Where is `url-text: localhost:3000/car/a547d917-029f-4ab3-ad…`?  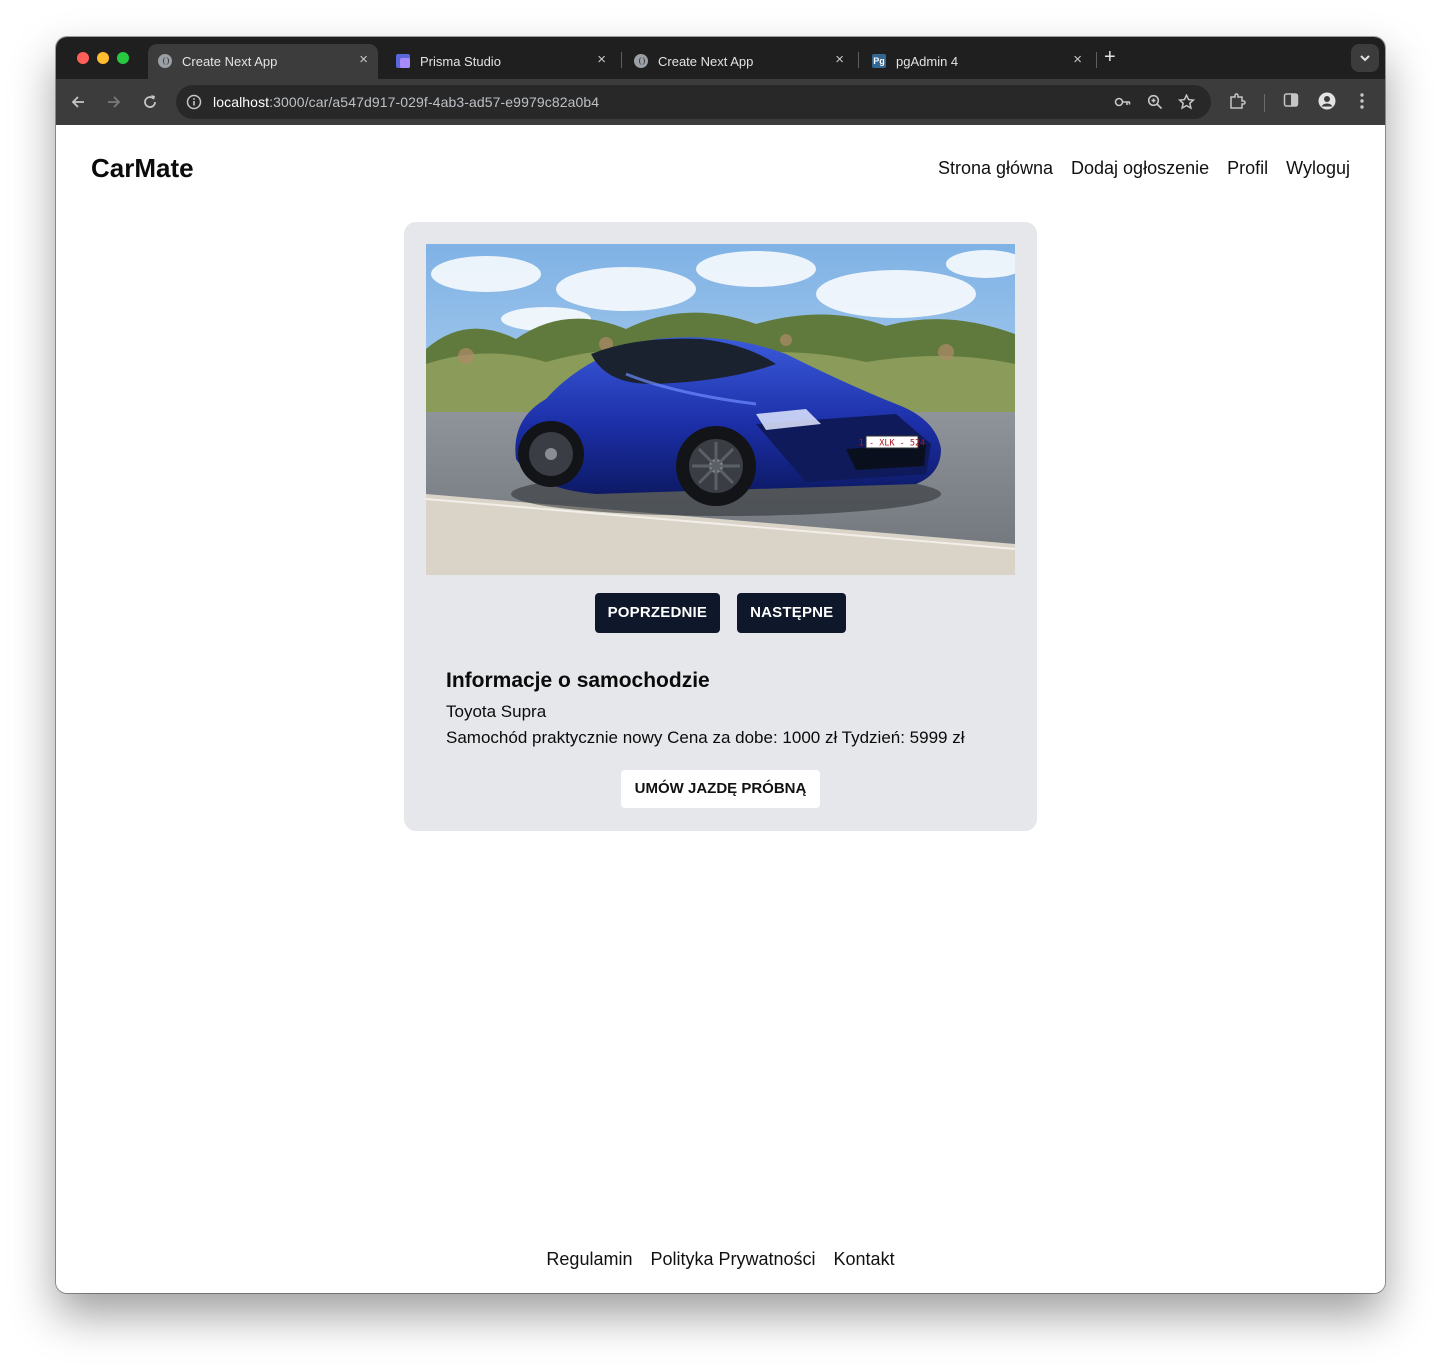
url-text: localhost:3000/car/a547d917-029f-4ab3-ad… is located at coordinates (406, 102).